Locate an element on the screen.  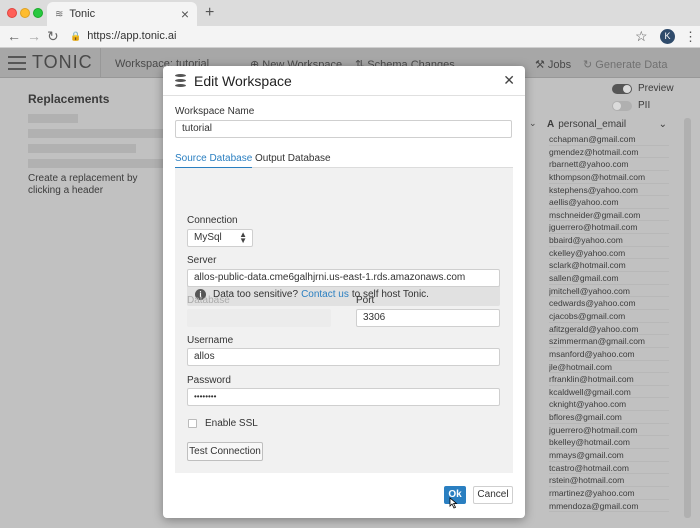
tab-output-database: Output Database is located at coordinates (293, 158).